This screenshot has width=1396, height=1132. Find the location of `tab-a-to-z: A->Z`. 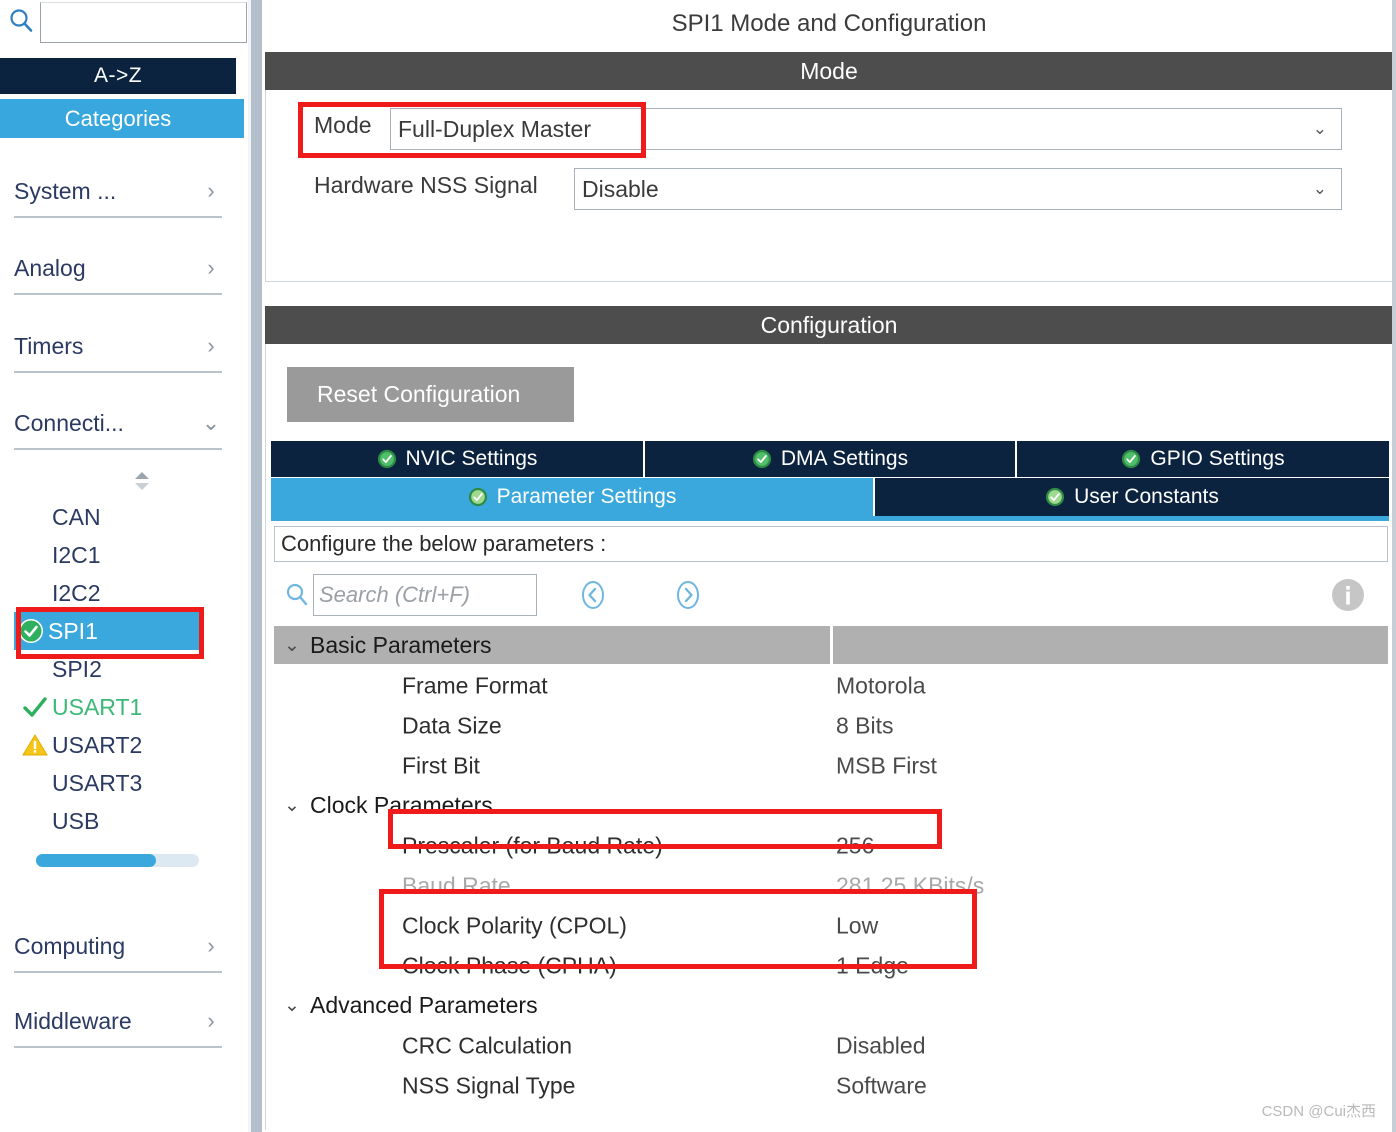

tab-a-to-z: A->Z is located at coordinates (118, 76).